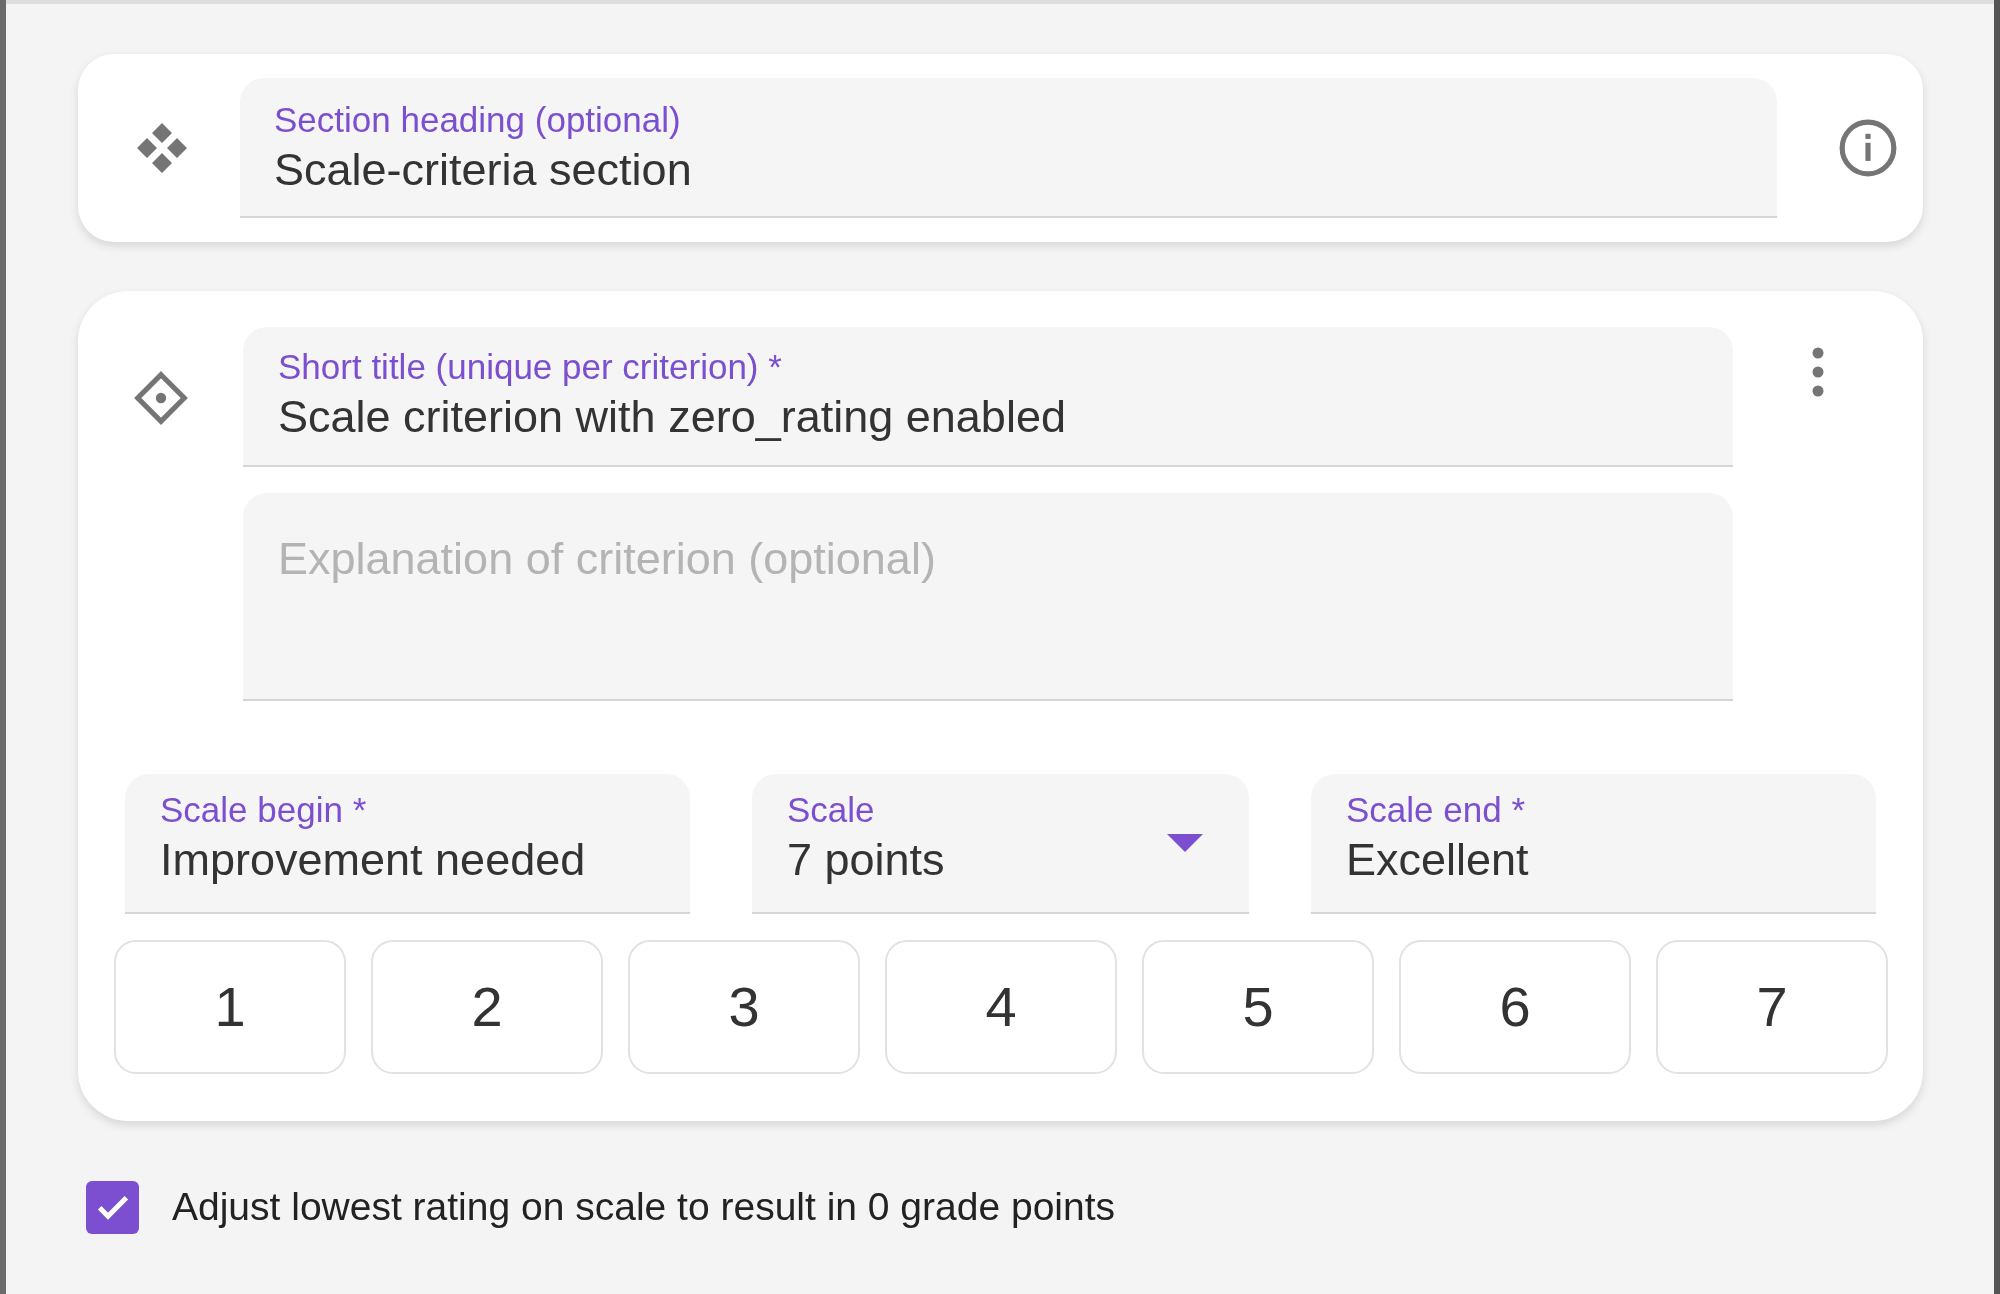  I want to click on field-label: Section heading (optional), so click(477, 120).